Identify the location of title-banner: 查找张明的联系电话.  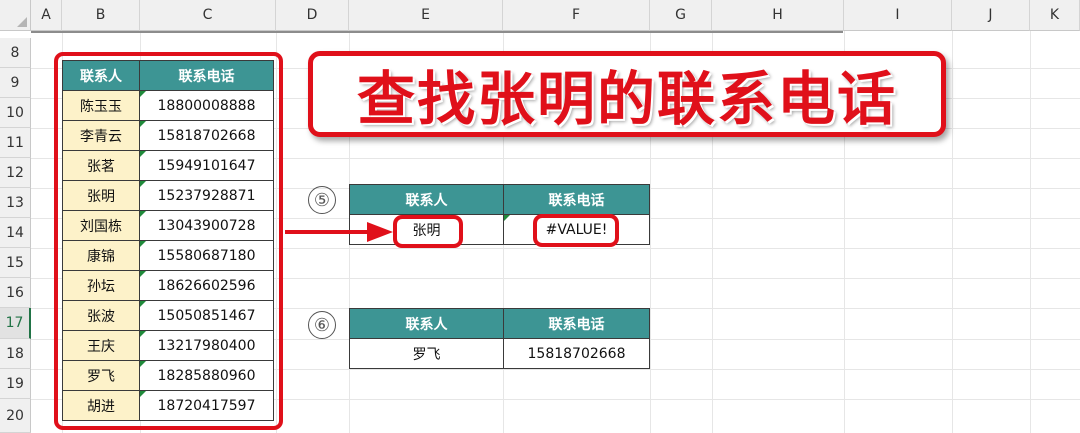
(627, 94).